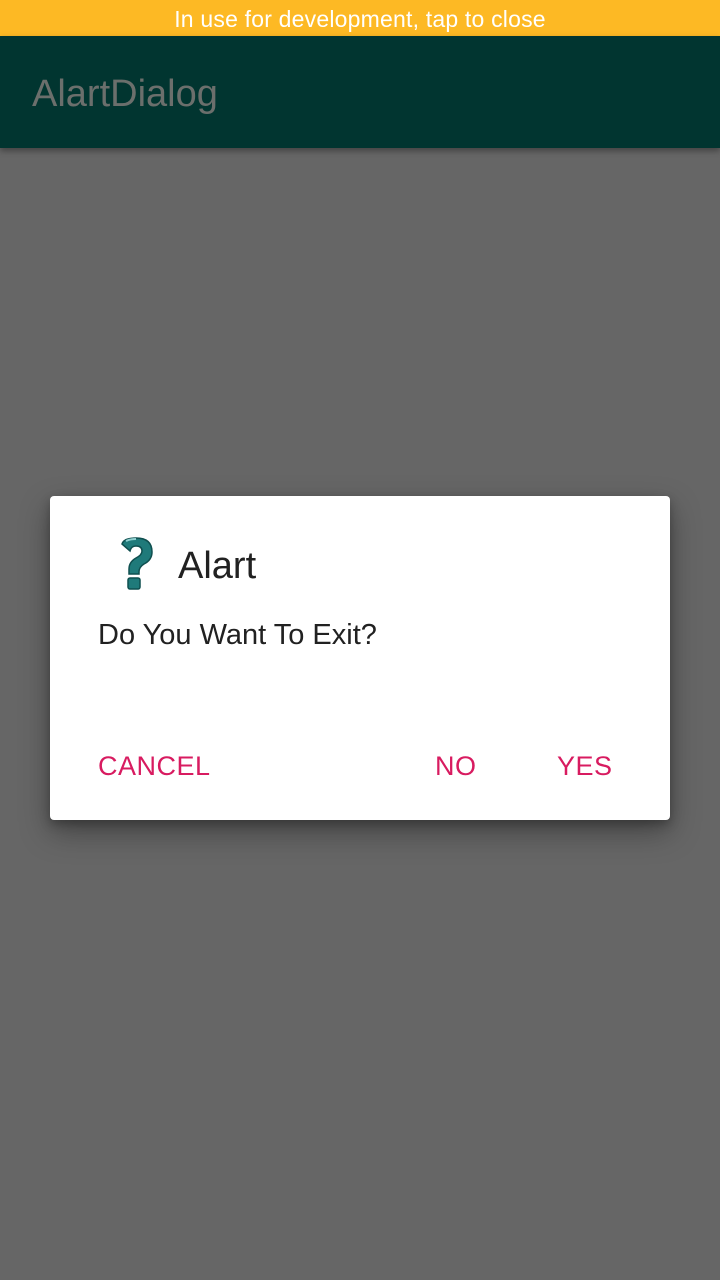 Image resolution: width=720 pixels, height=1280 pixels. Describe the element at coordinates (125, 94) in the screenshot. I see `app-title: AlartDialog` at that location.